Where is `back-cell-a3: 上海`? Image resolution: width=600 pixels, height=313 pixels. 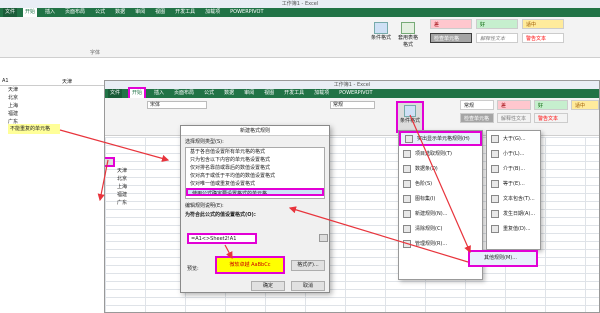 back-cell-a3: 上海 is located at coordinates (28, 106).